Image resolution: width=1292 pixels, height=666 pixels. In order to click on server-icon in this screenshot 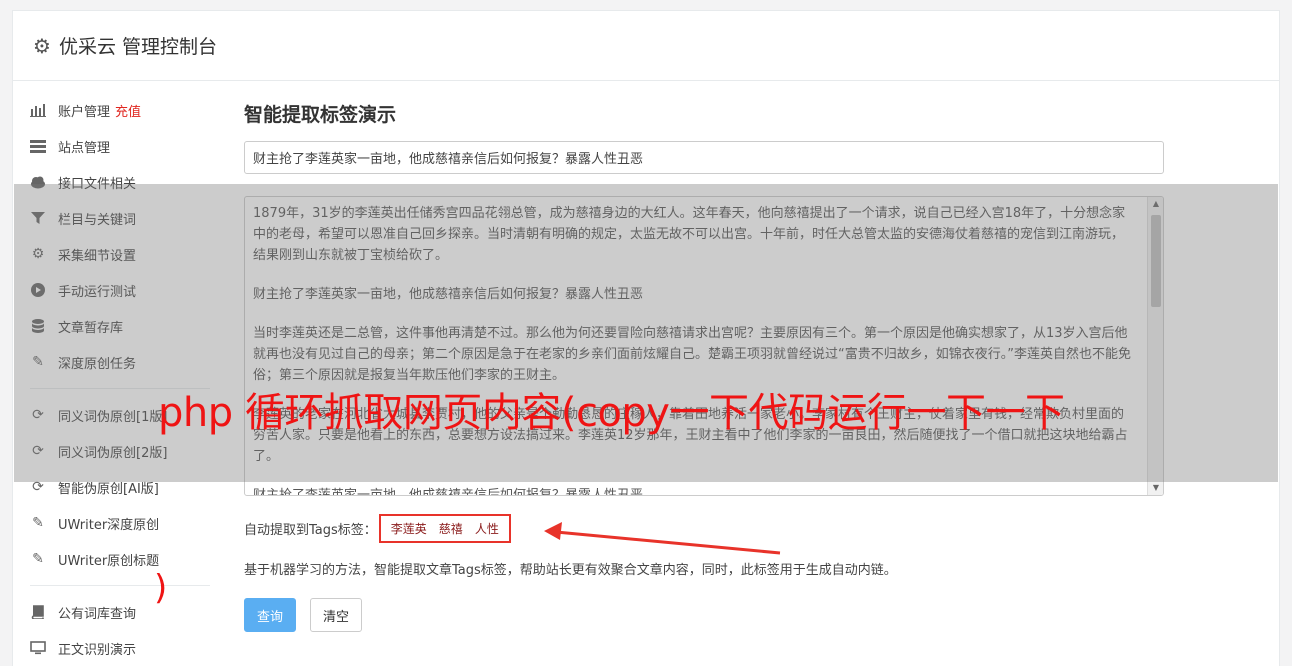, I will do `click(38, 146)`.